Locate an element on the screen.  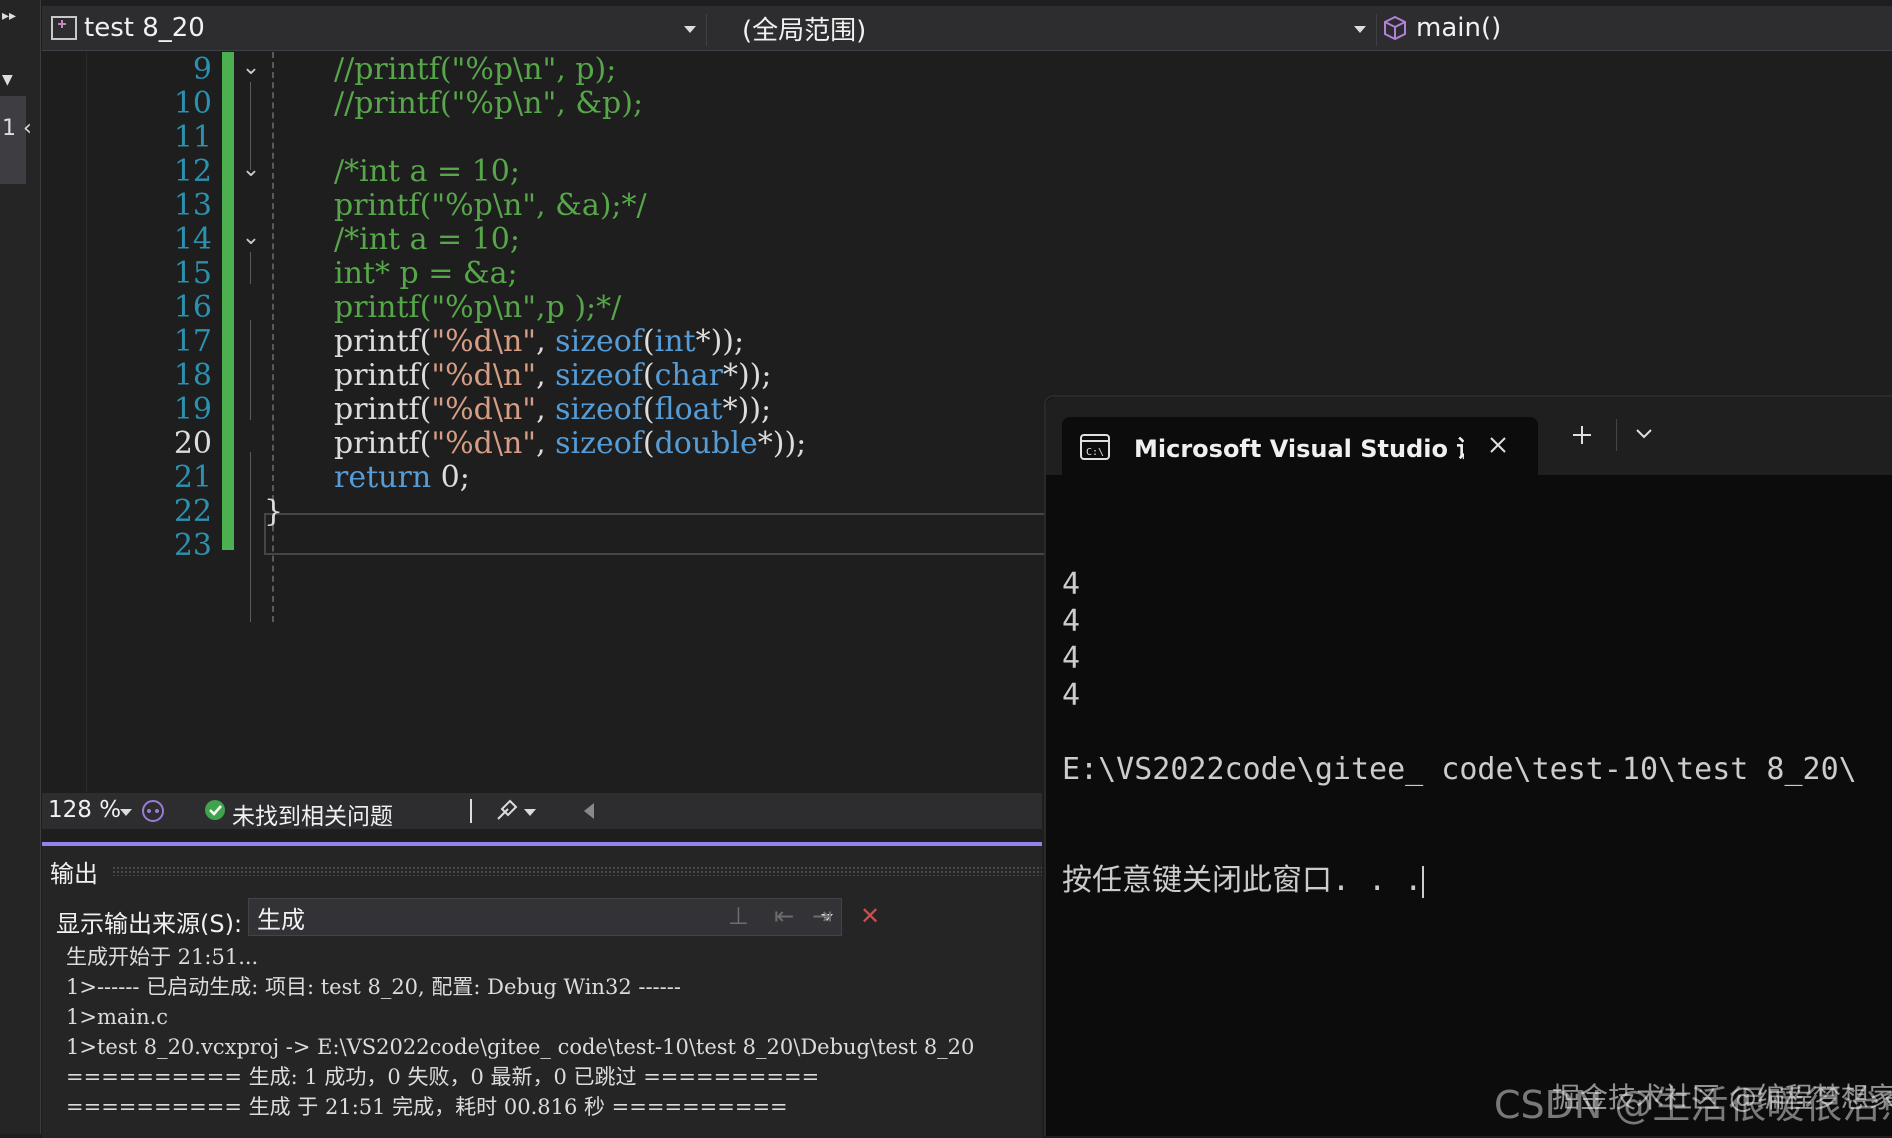
console-icon: C:\ is located at coordinates (1095, 447).